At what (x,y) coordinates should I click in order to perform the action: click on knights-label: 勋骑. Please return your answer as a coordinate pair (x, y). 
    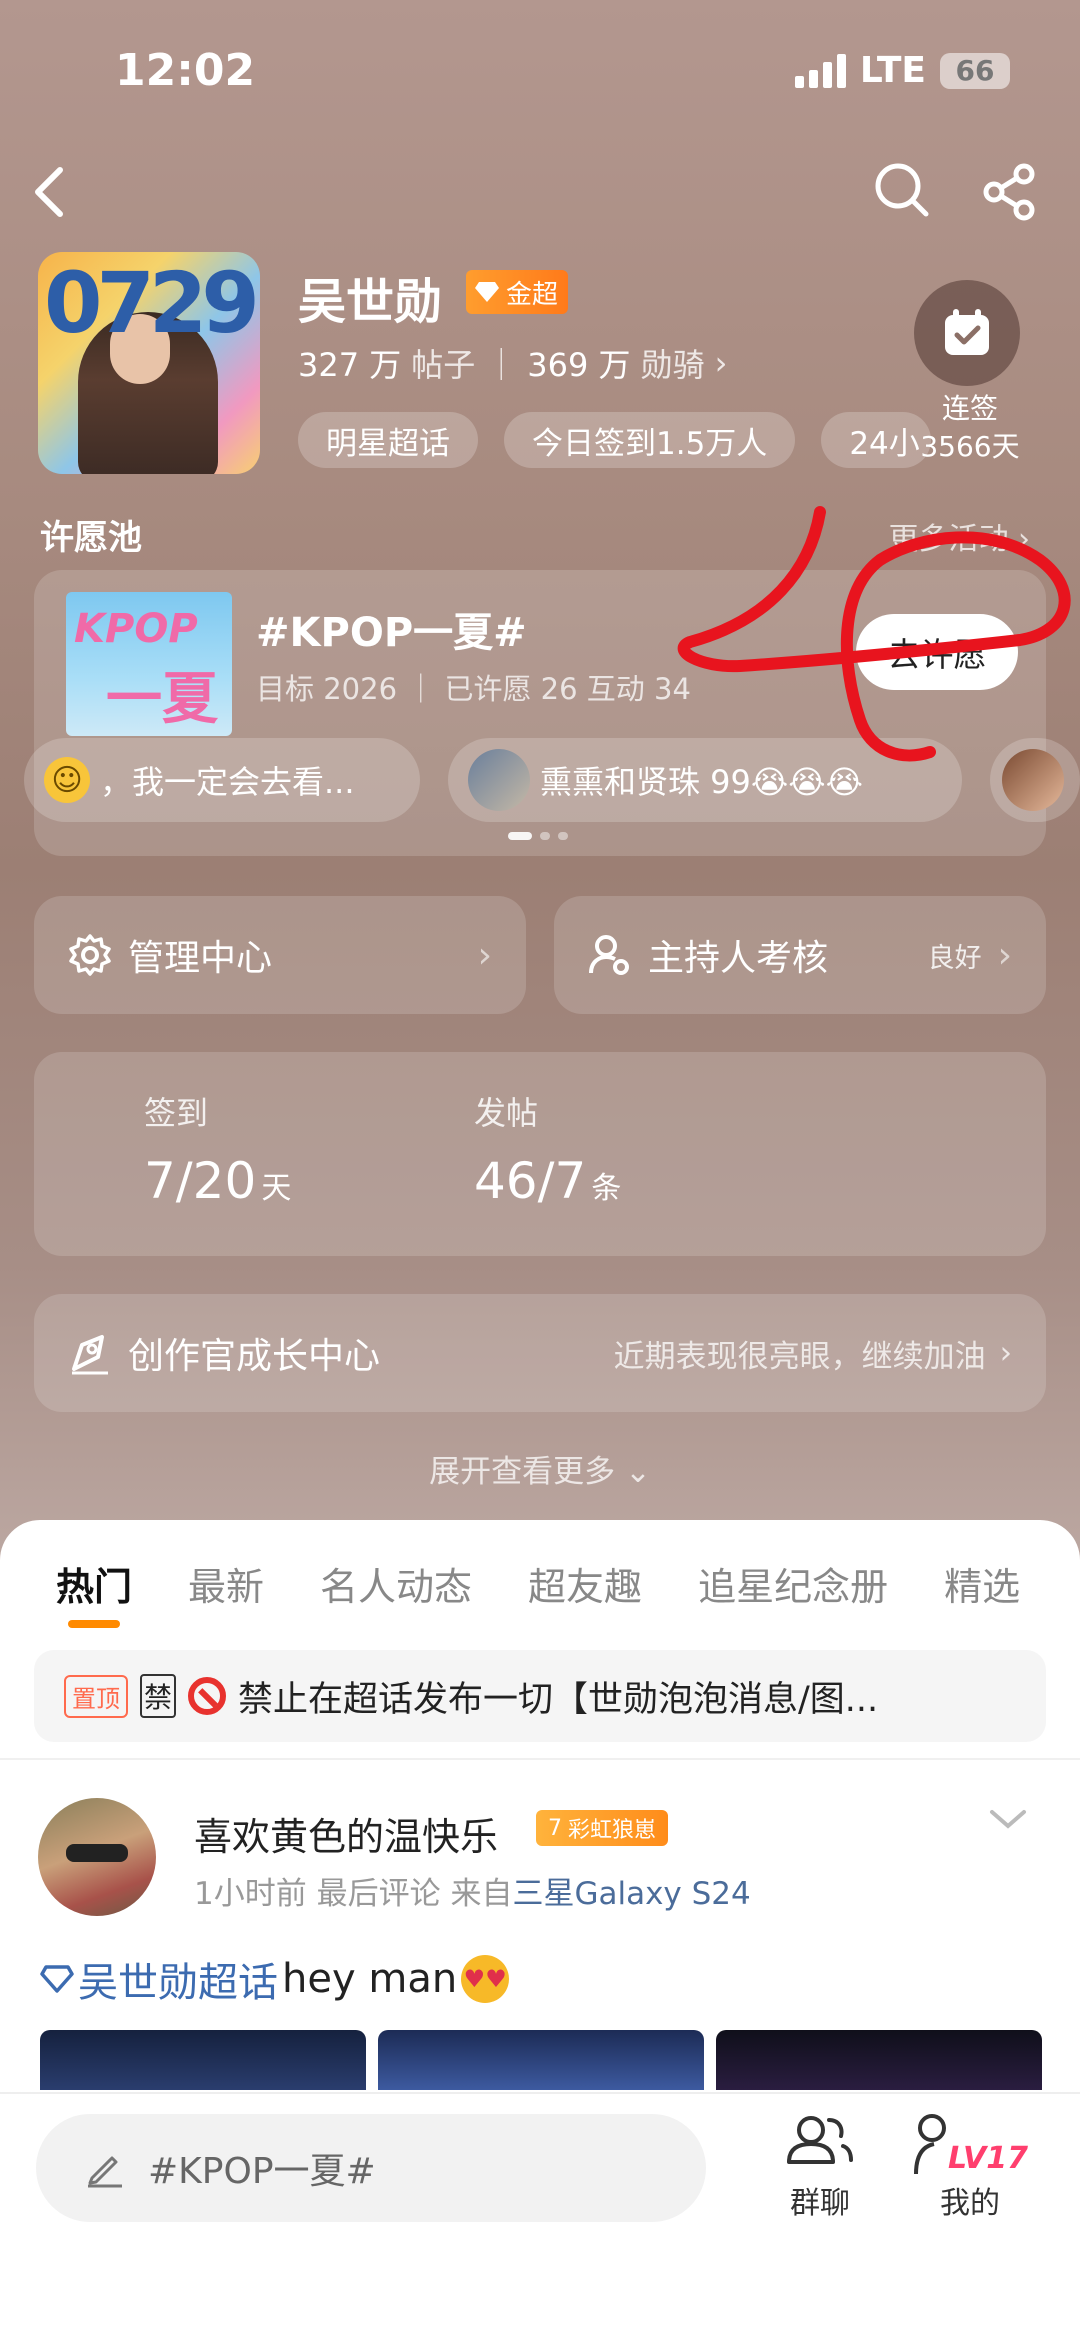
    Looking at the image, I should click on (673, 363).